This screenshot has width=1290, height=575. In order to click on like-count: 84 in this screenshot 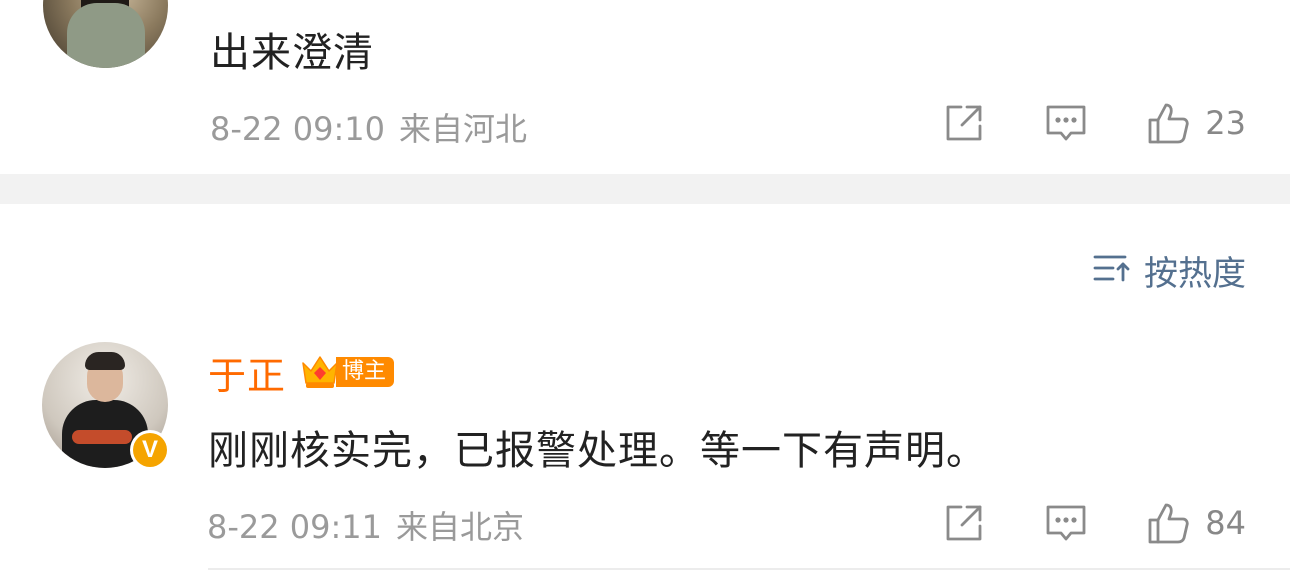, I will do `click(1225, 523)`.